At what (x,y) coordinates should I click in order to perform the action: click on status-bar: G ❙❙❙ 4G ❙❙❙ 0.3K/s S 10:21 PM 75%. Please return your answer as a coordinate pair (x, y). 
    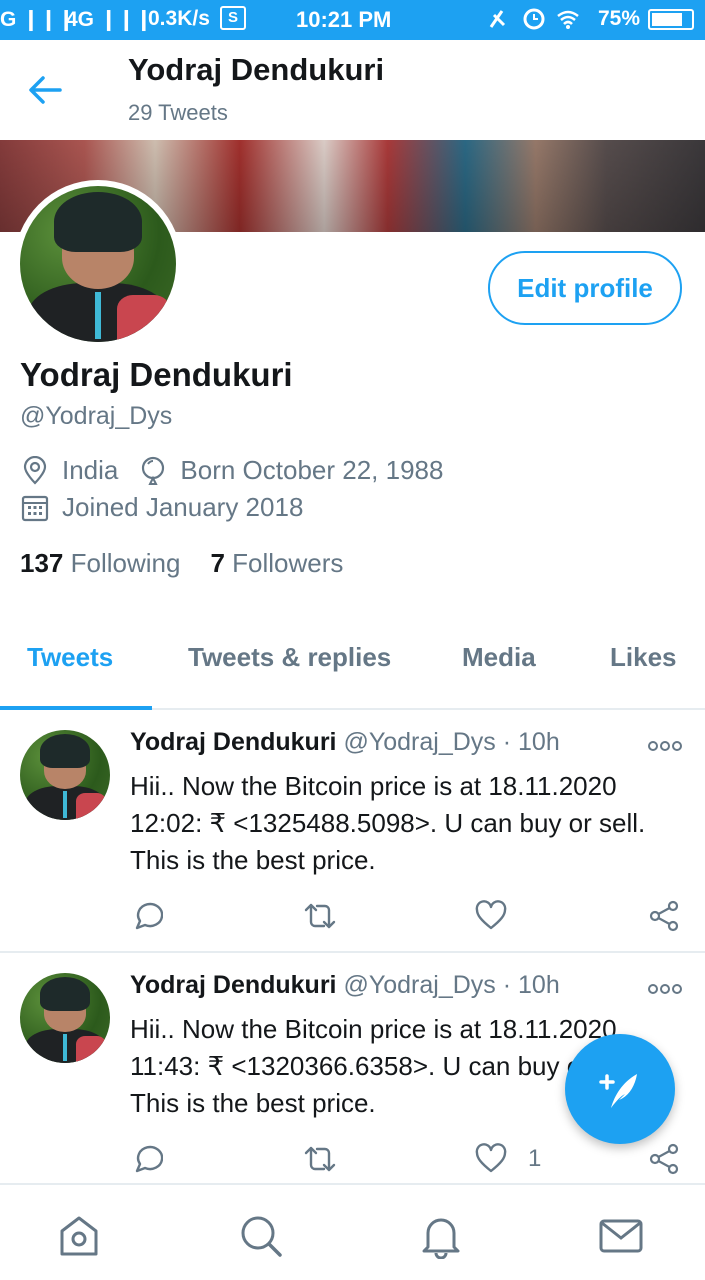
    Looking at the image, I should click on (352, 20).